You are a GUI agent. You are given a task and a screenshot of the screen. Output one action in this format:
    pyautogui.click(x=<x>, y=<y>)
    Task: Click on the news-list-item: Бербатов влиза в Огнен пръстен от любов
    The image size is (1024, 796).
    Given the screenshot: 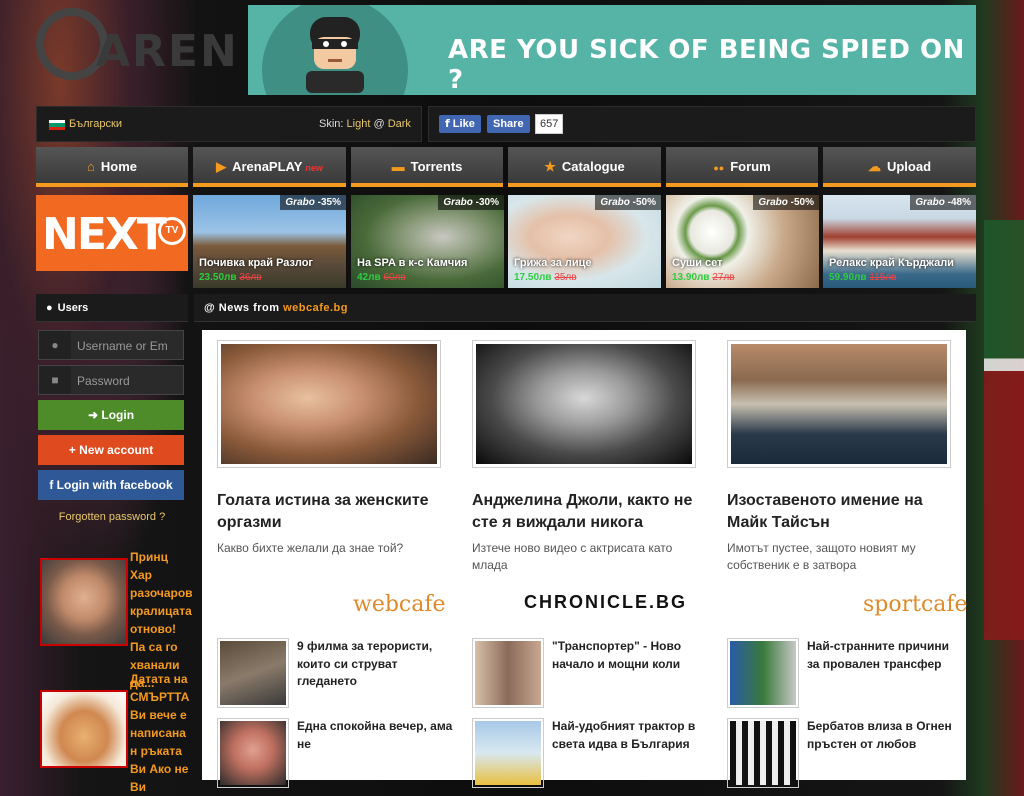 What is the action you would take?
    pyautogui.click(x=845, y=755)
    